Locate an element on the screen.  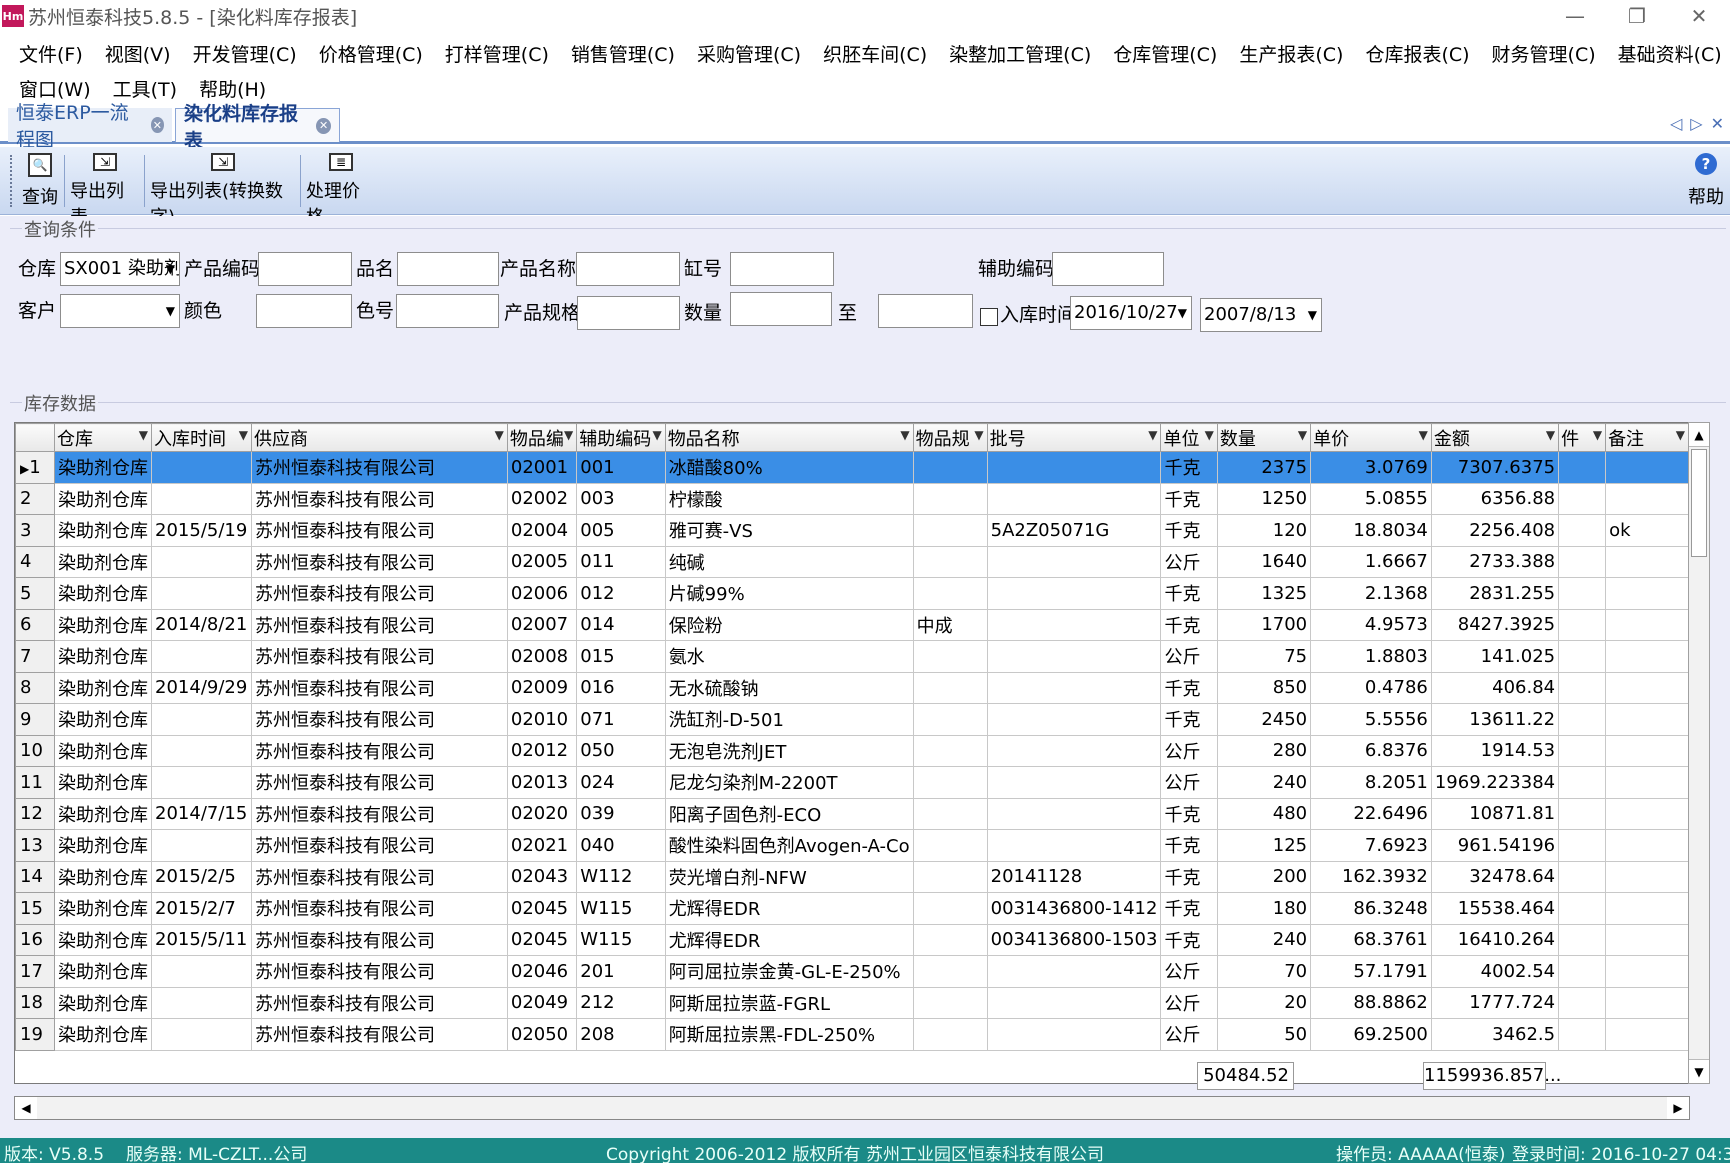
table-cell: 8427.3925 is located at coordinates (1495, 624).